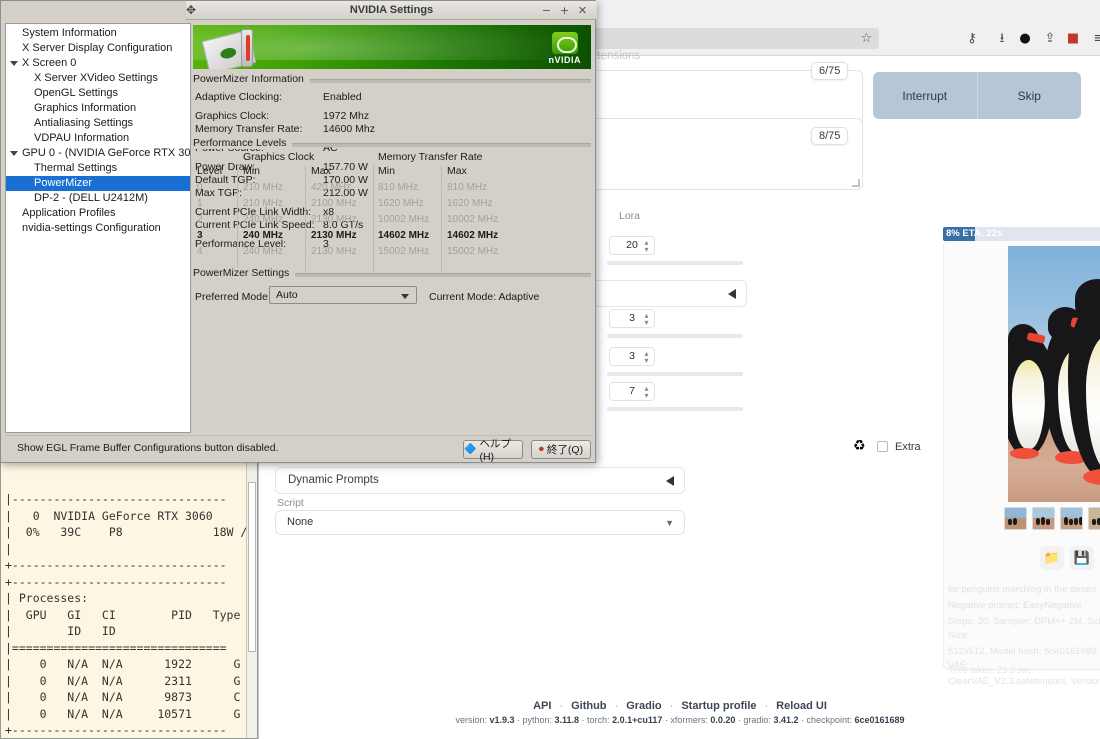 Image resolution: width=1100 pixels, height=739 pixels. What do you see at coordinates (98, 93) in the screenshot?
I see `sidebar-item-opengl-settings: OpenGL Settings` at bounding box center [98, 93].